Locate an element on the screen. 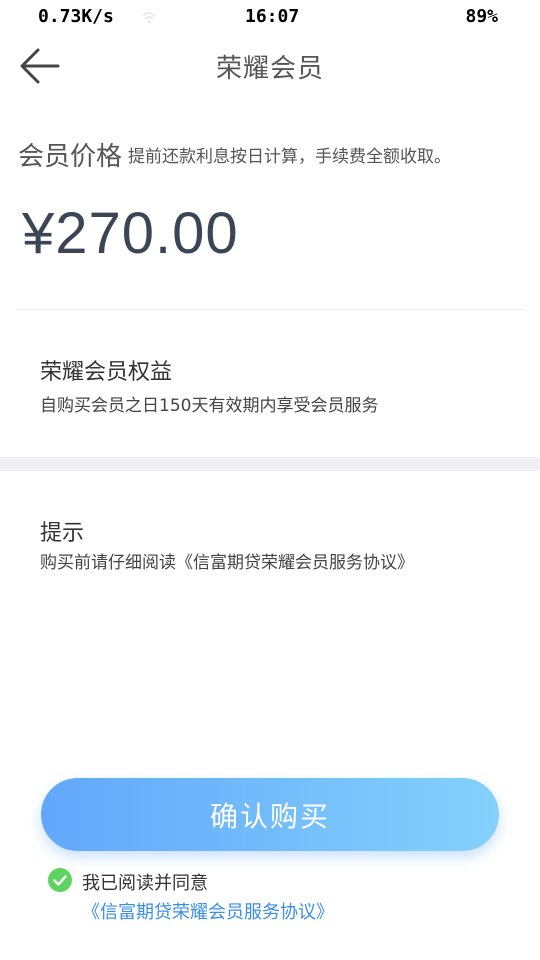 The width and height of the screenshot is (540, 960). header: 荣耀会员 is located at coordinates (270, 66).